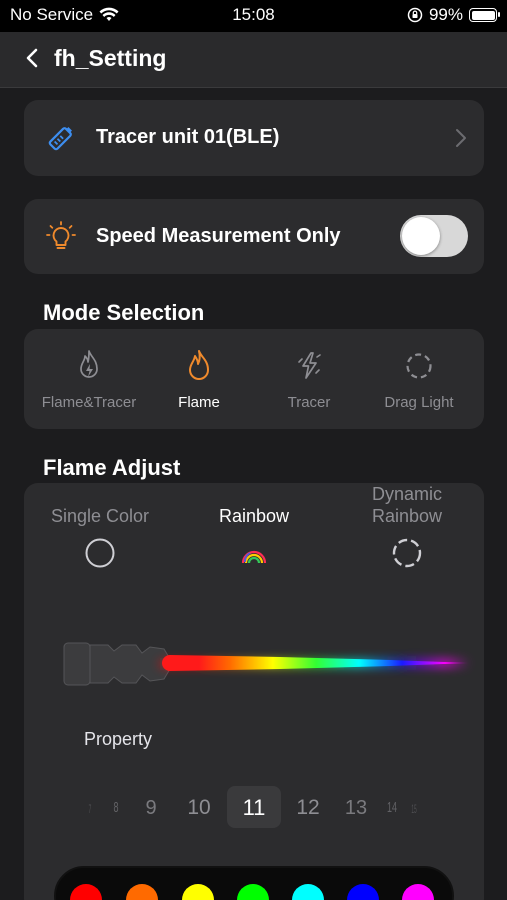 This screenshot has height=900, width=507. Describe the element at coordinates (89, 402) in the screenshot. I see `mode-label: Flame&Tracer` at that location.